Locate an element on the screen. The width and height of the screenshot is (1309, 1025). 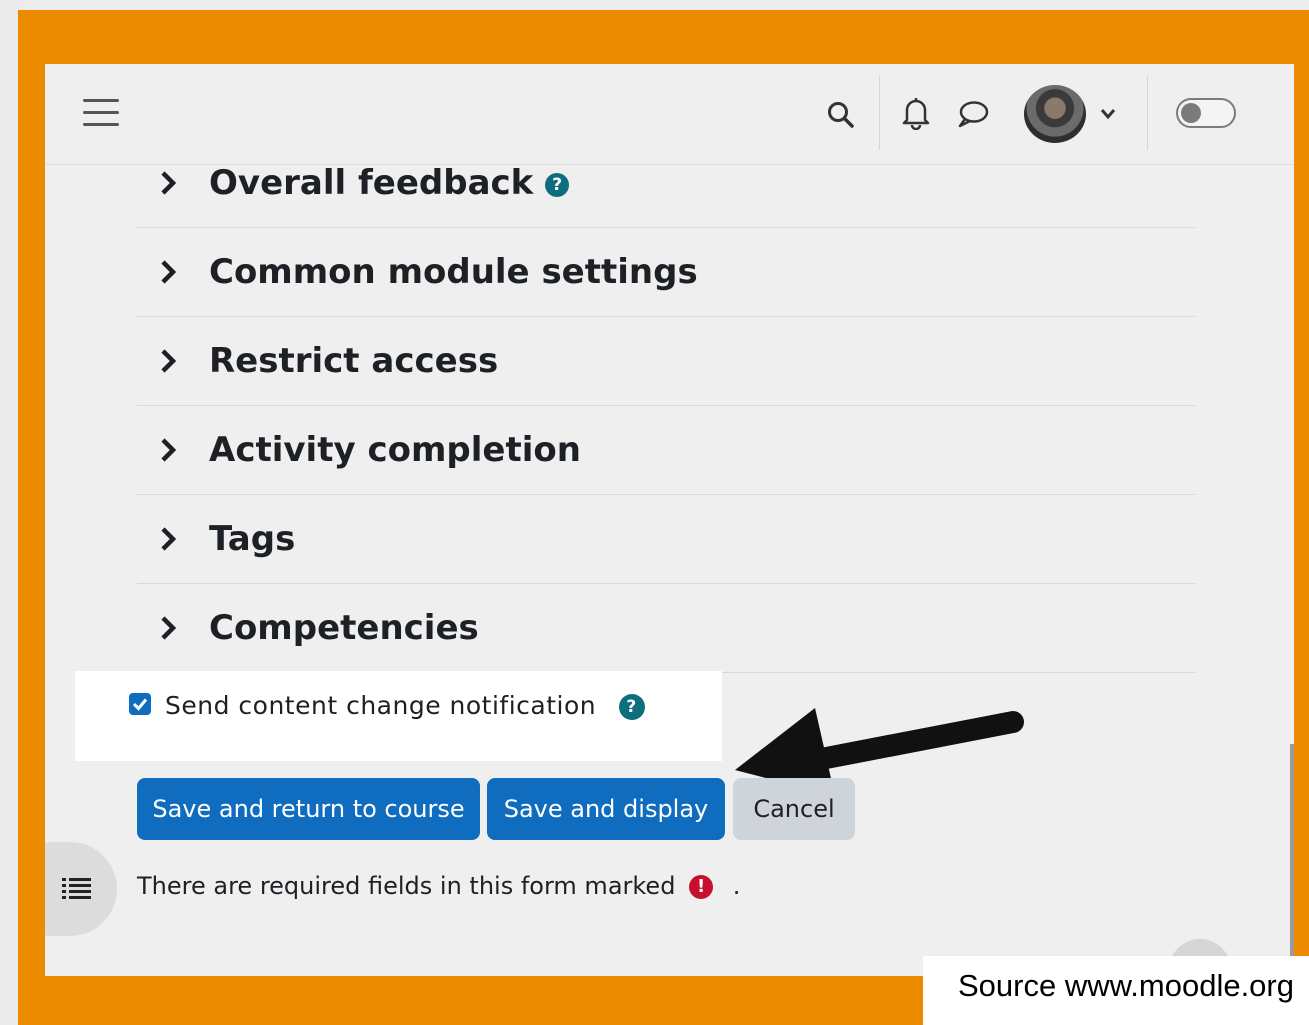
bell-icon is located at coordinates (916, 113).